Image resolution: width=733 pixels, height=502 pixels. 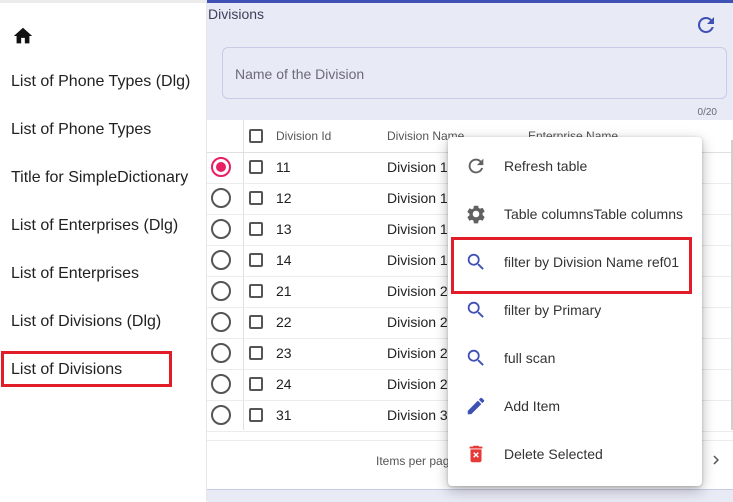 I want to click on menu-item-delete-selected: Delete Selected, so click(x=575, y=455).